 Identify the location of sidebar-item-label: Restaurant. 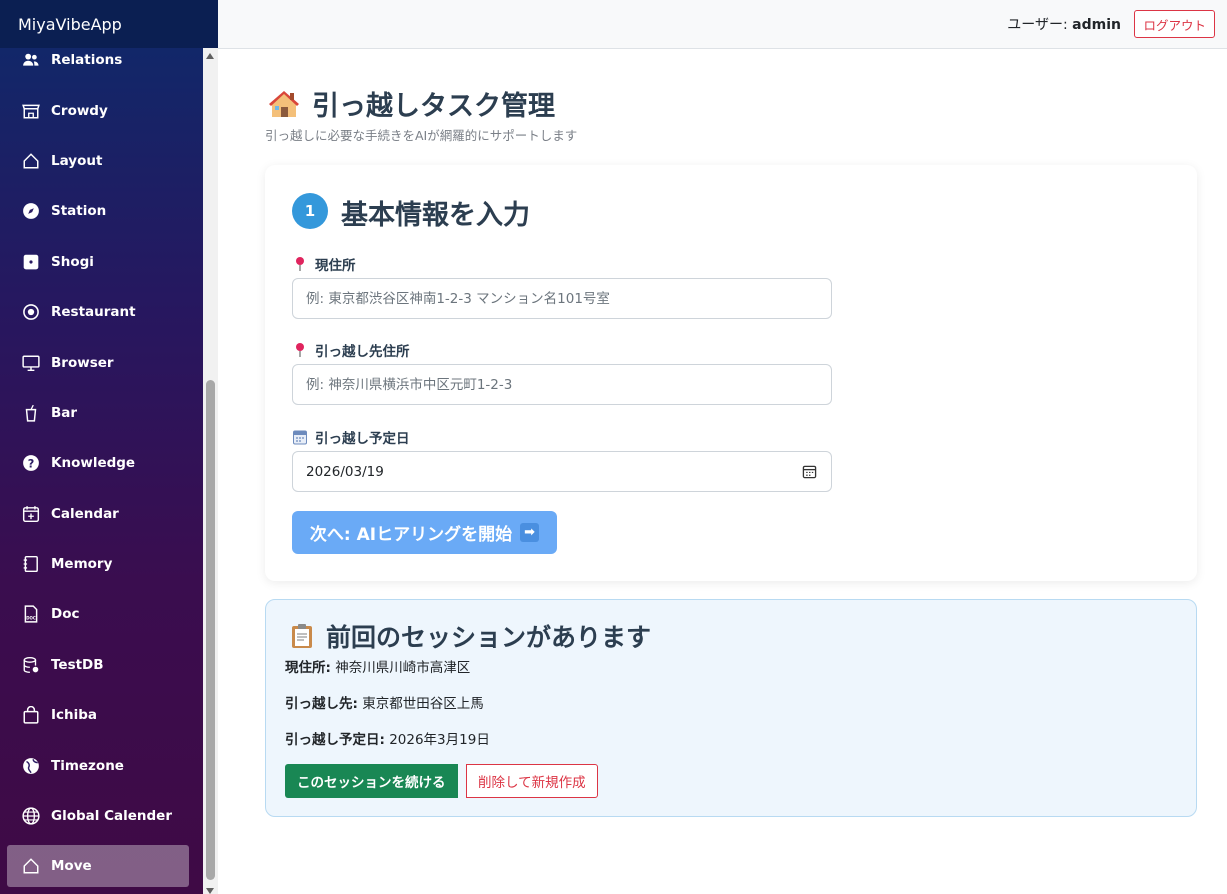
(93, 312).